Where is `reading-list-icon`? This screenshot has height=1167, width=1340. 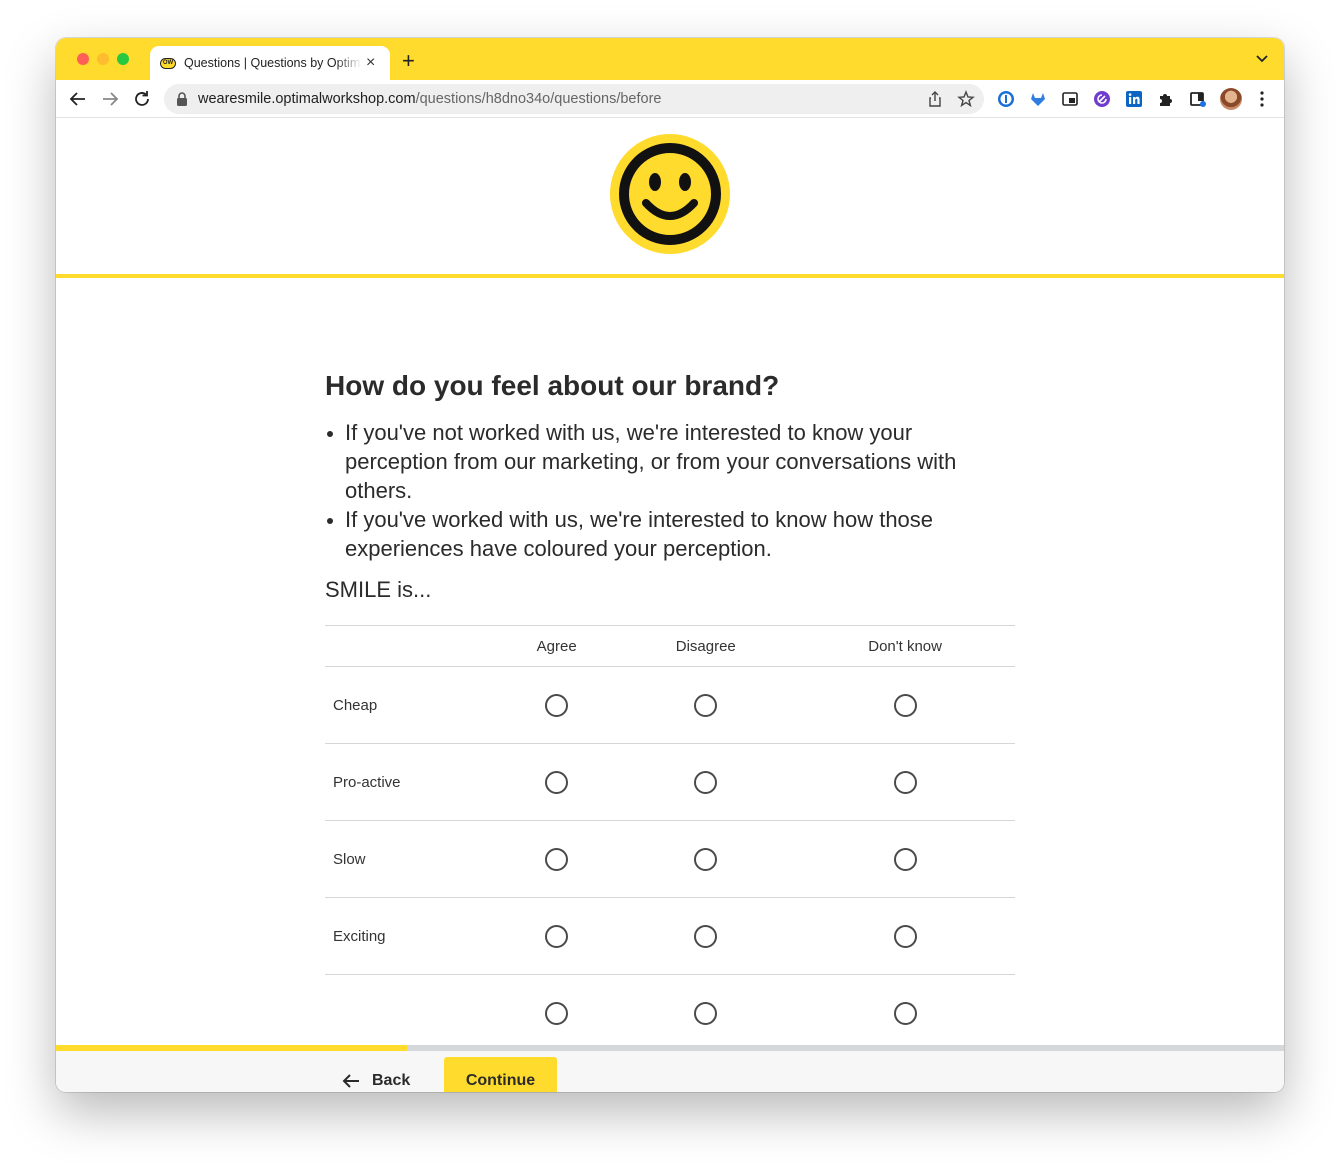
reading-list-icon is located at coordinates (1198, 99).